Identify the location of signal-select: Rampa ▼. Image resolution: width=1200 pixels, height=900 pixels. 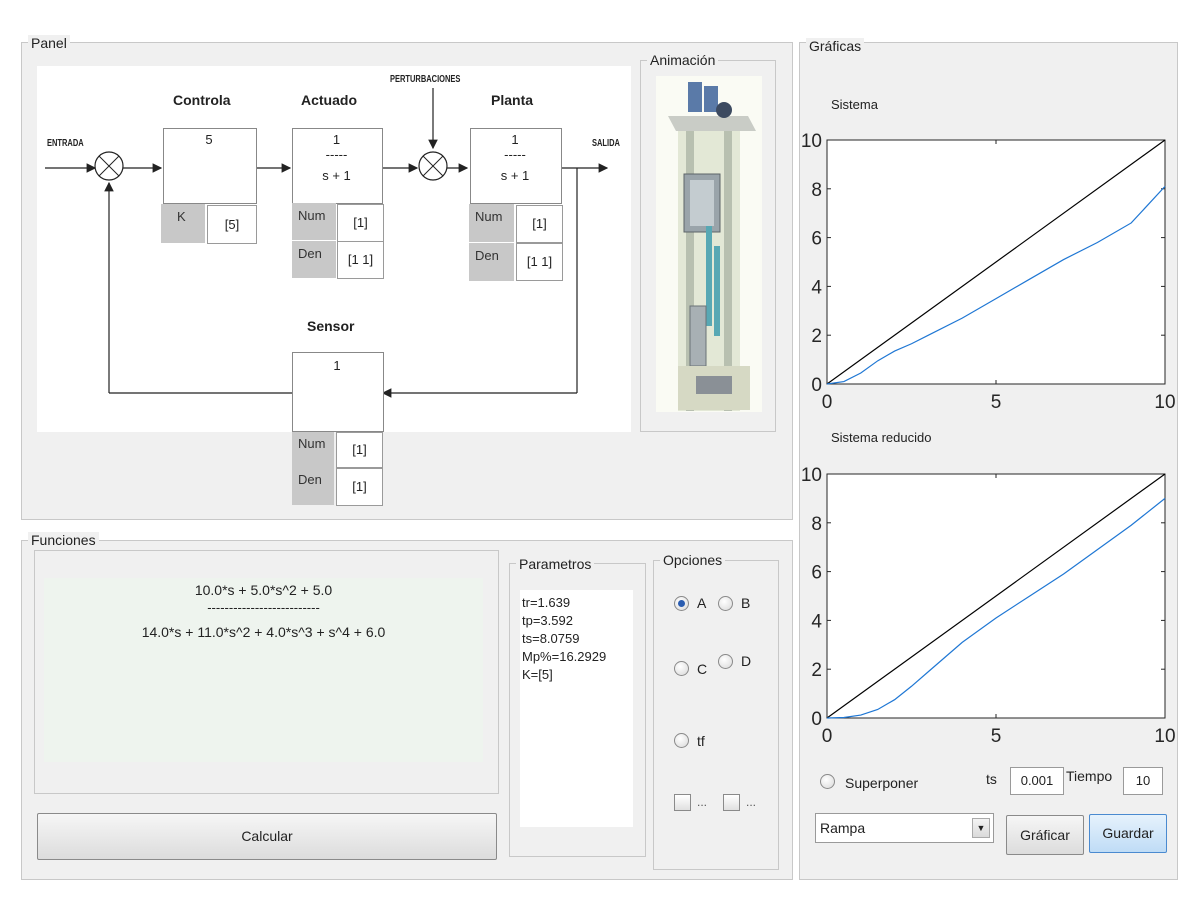
(904, 828).